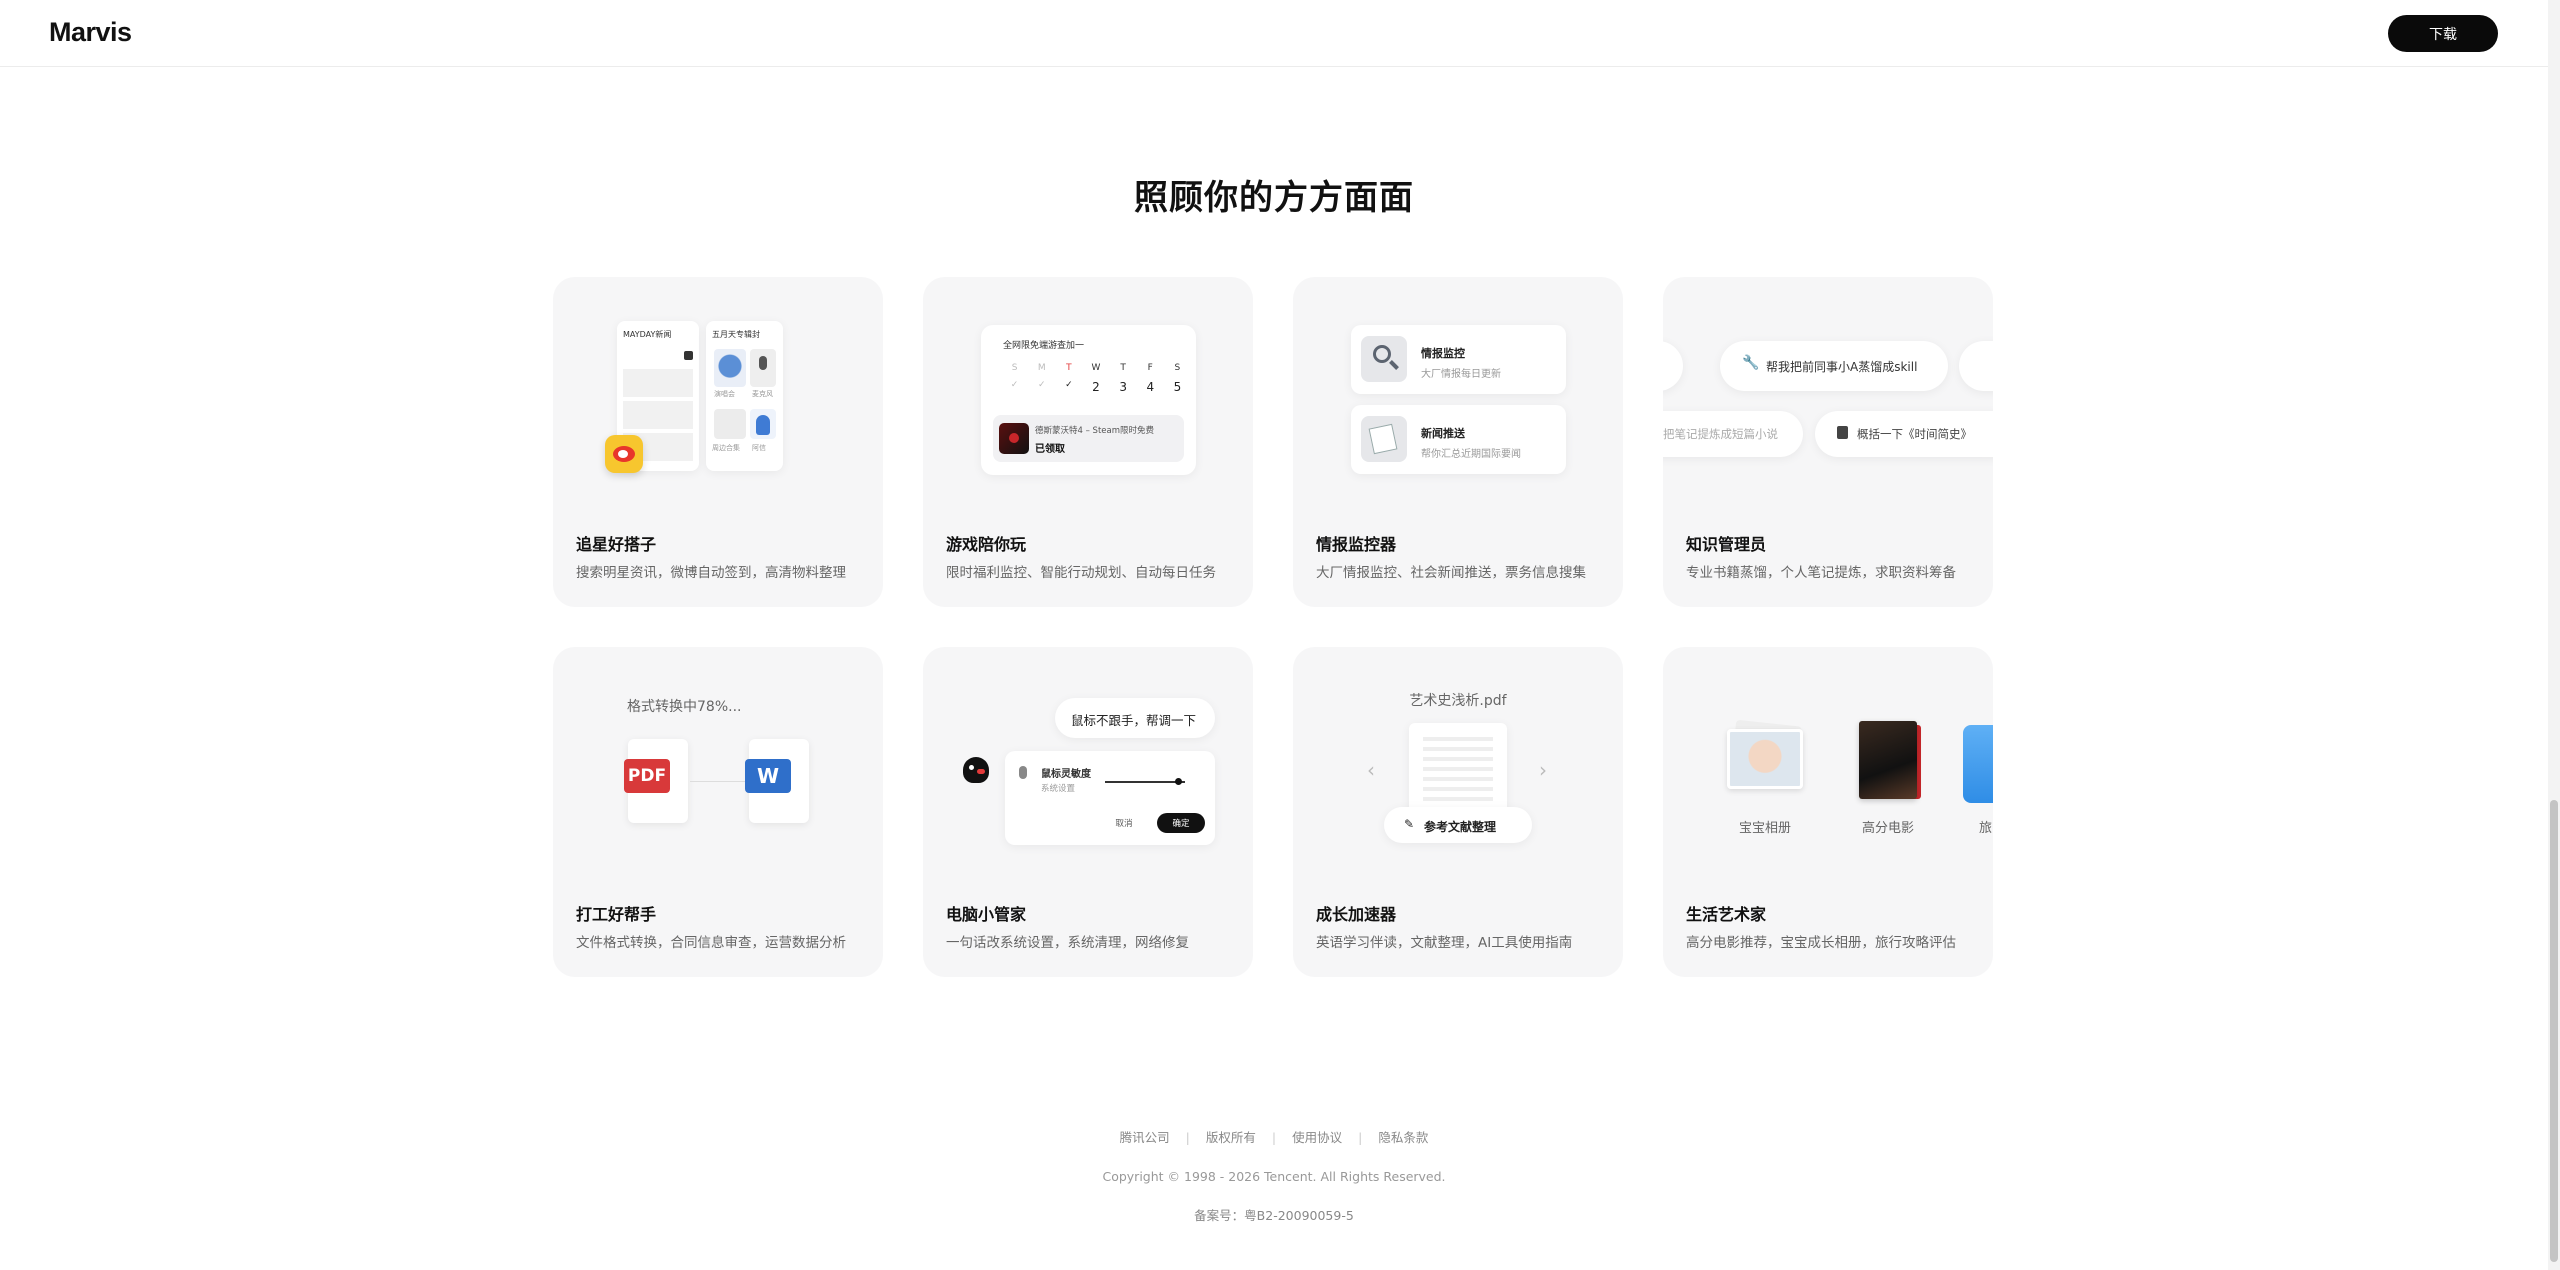 The image size is (2560, 1270). Describe the element at coordinates (90, 32) in the screenshot. I see `marvis-logo: Marvis` at that location.